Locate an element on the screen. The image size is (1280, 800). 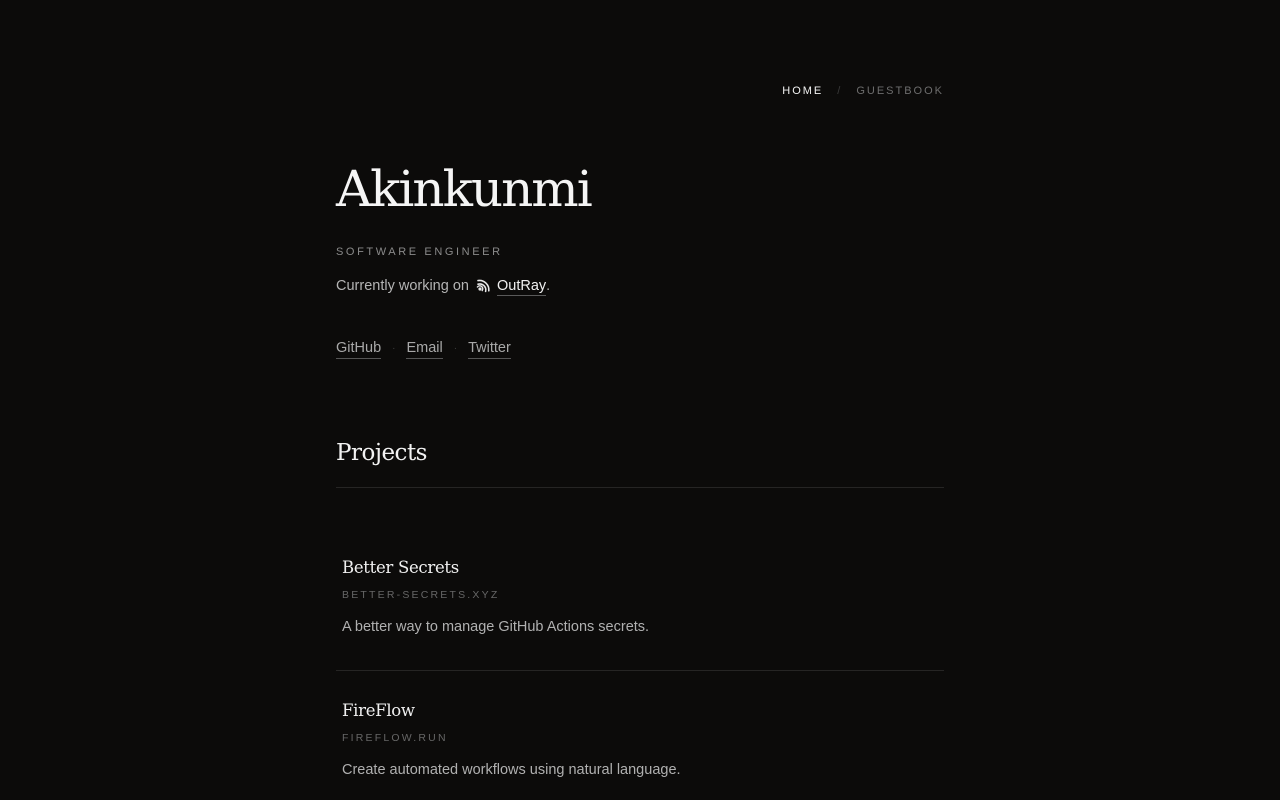
project-url: FIREFLOW.RUN is located at coordinates (395, 738).